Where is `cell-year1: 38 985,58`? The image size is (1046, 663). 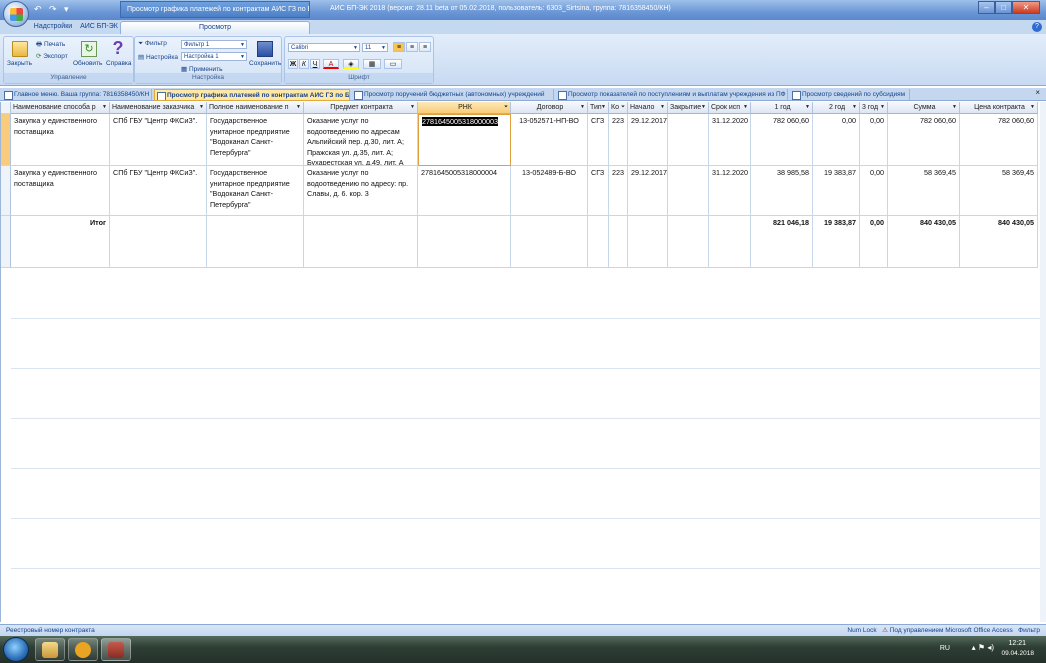 cell-year1: 38 985,58 is located at coordinates (782, 191).